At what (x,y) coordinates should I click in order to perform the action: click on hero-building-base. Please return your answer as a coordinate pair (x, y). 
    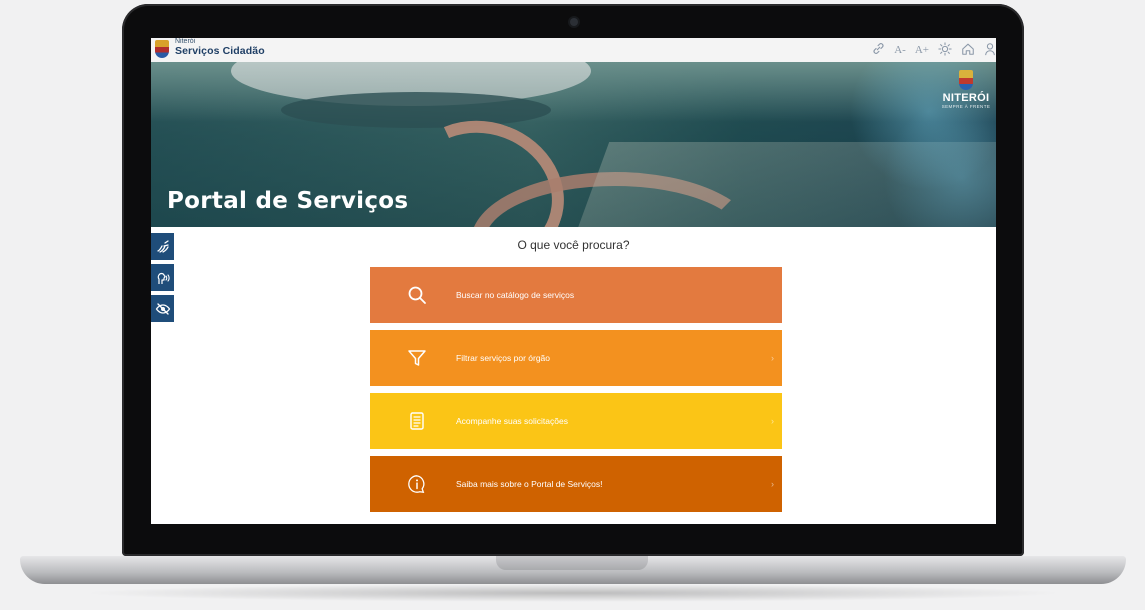
    Looking at the image, I should click on (416, 110).